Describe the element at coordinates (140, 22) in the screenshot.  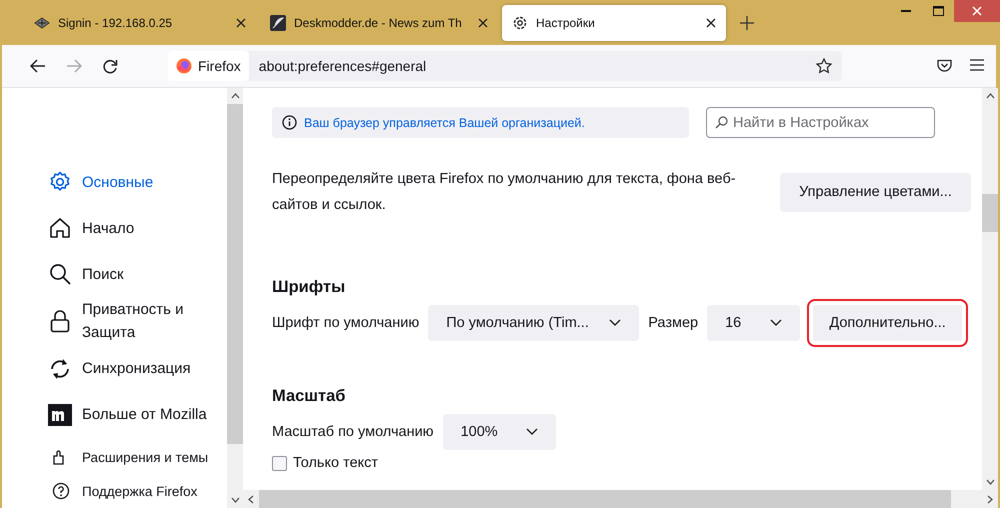
I see `browser-tab: Signin - 192.168.0.25` at that location.